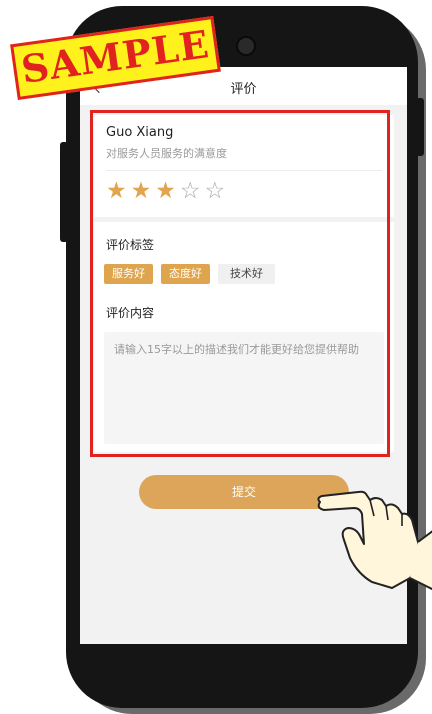  I want to click on tags-section-label: 评价标签, so click(130, 245).